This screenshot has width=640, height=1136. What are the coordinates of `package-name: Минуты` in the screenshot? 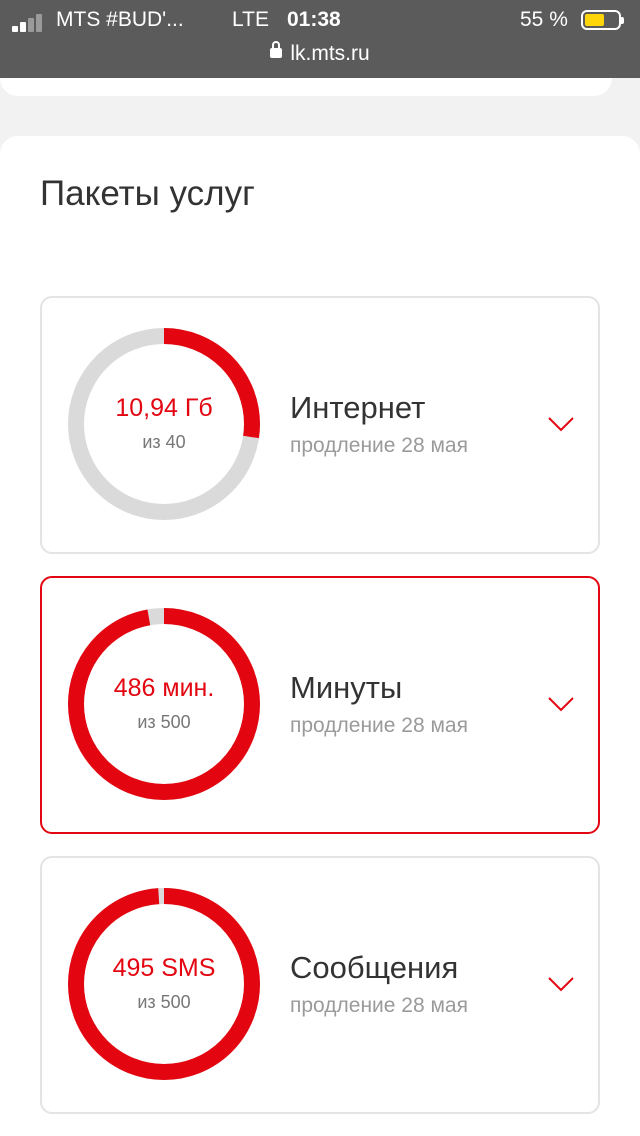 It's located at (346, 687).